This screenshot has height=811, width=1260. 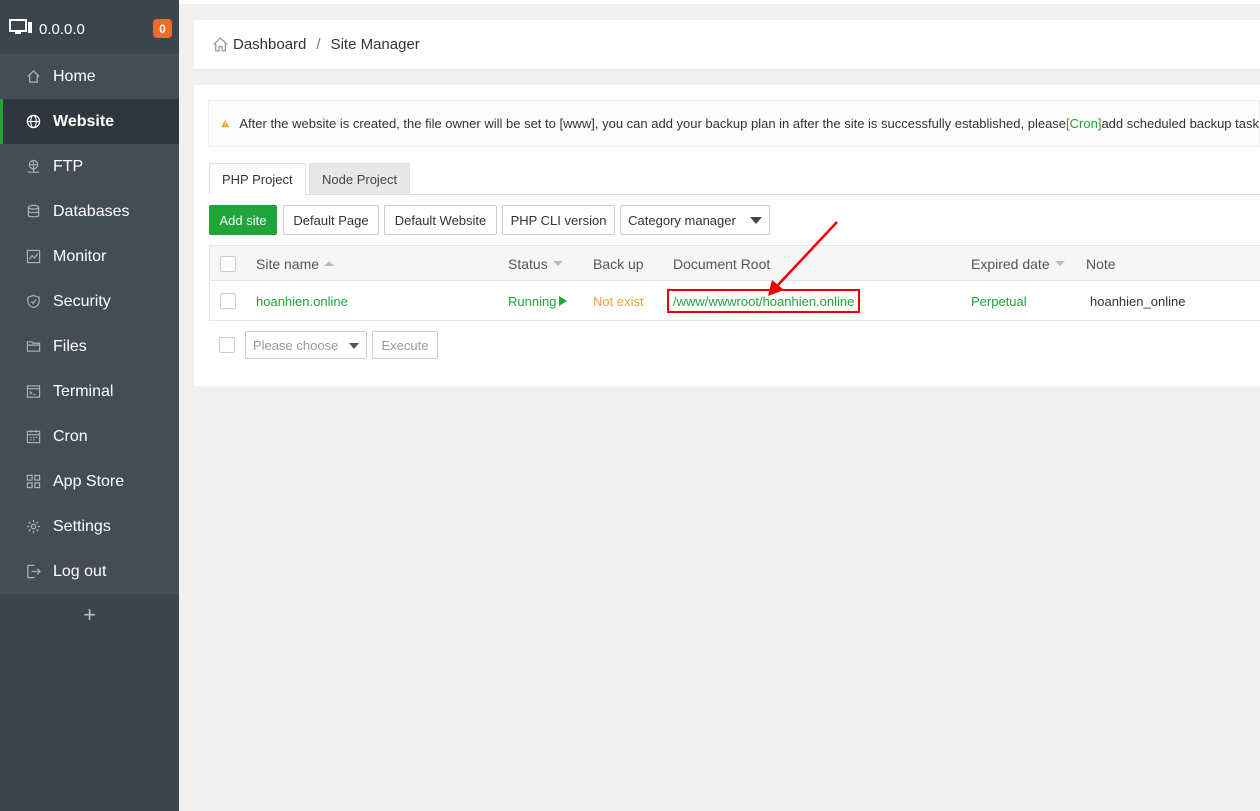 I want to click on sidebar-item-label: FTP, so click(x=68, y=166).